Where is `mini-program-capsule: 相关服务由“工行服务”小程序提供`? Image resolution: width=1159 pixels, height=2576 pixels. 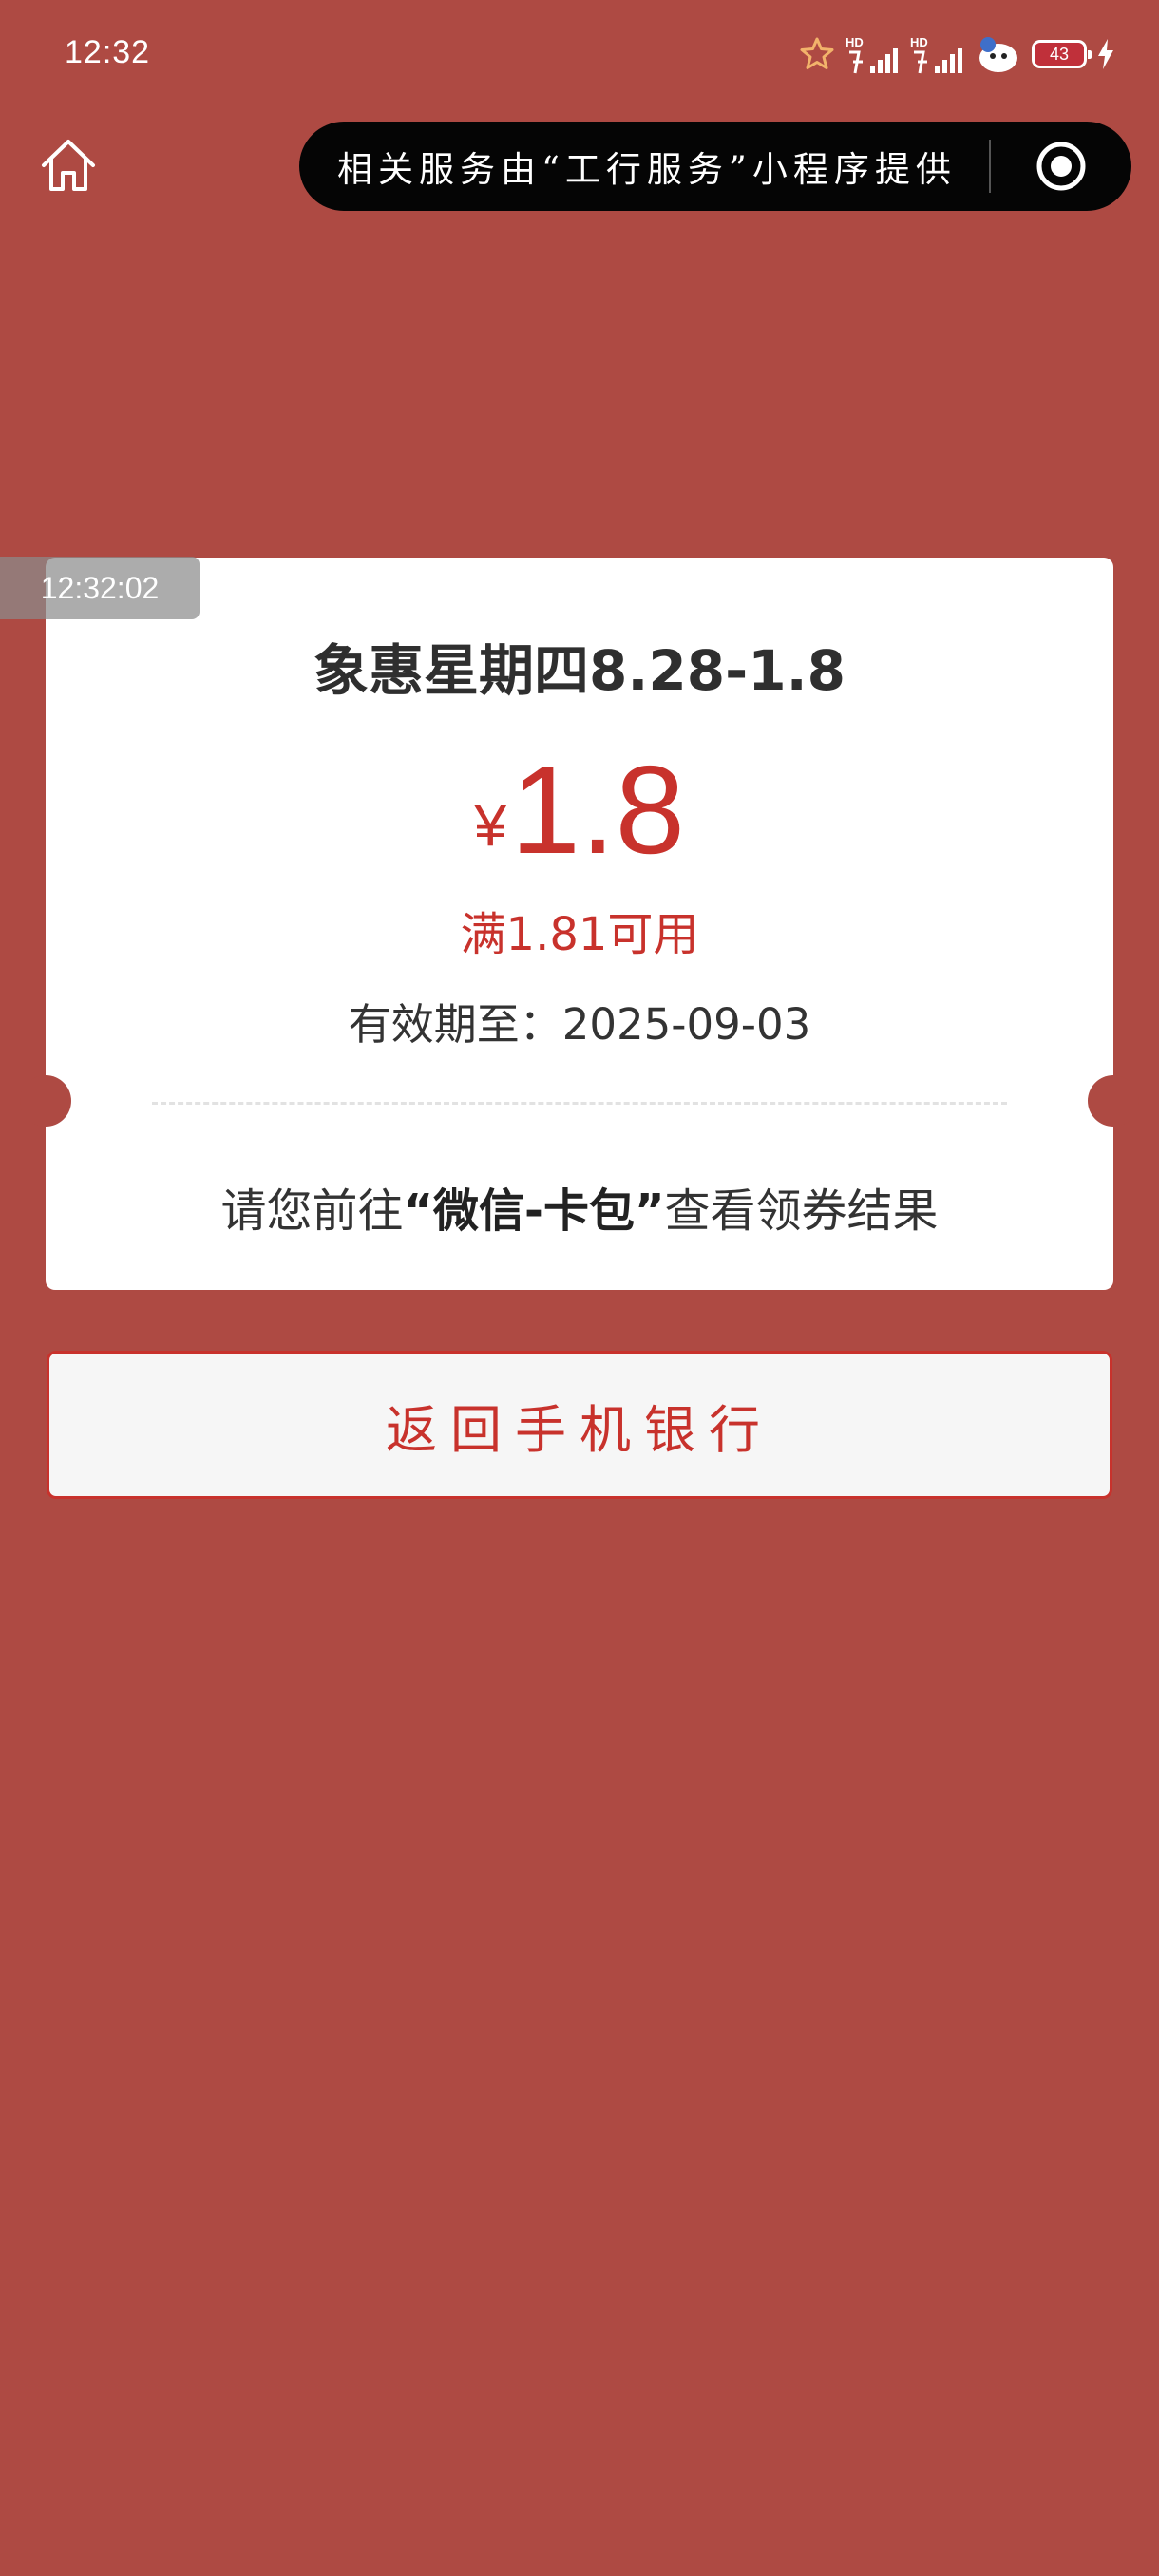
mini-program-capsule: 相关服务由“工行服务”小程序提供 is located at coordinates (715, 166).